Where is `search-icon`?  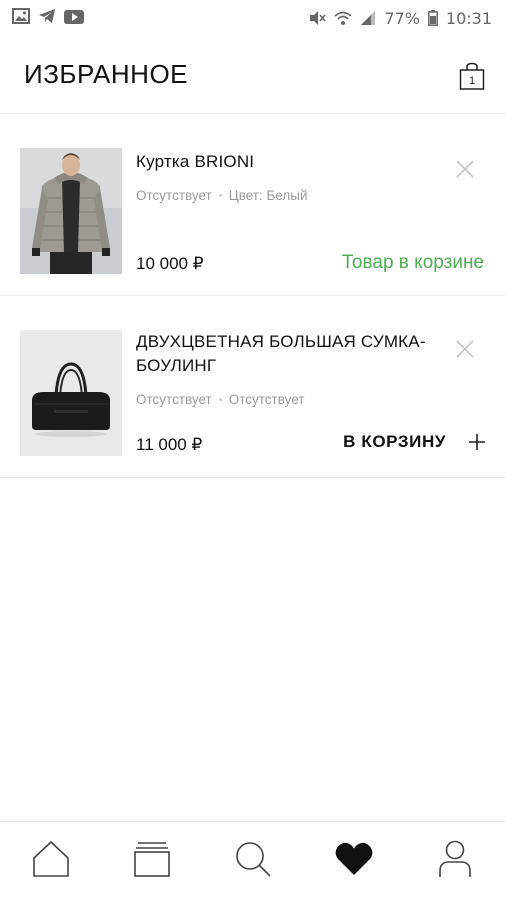 search-icon is located at coordinates (253, 859).